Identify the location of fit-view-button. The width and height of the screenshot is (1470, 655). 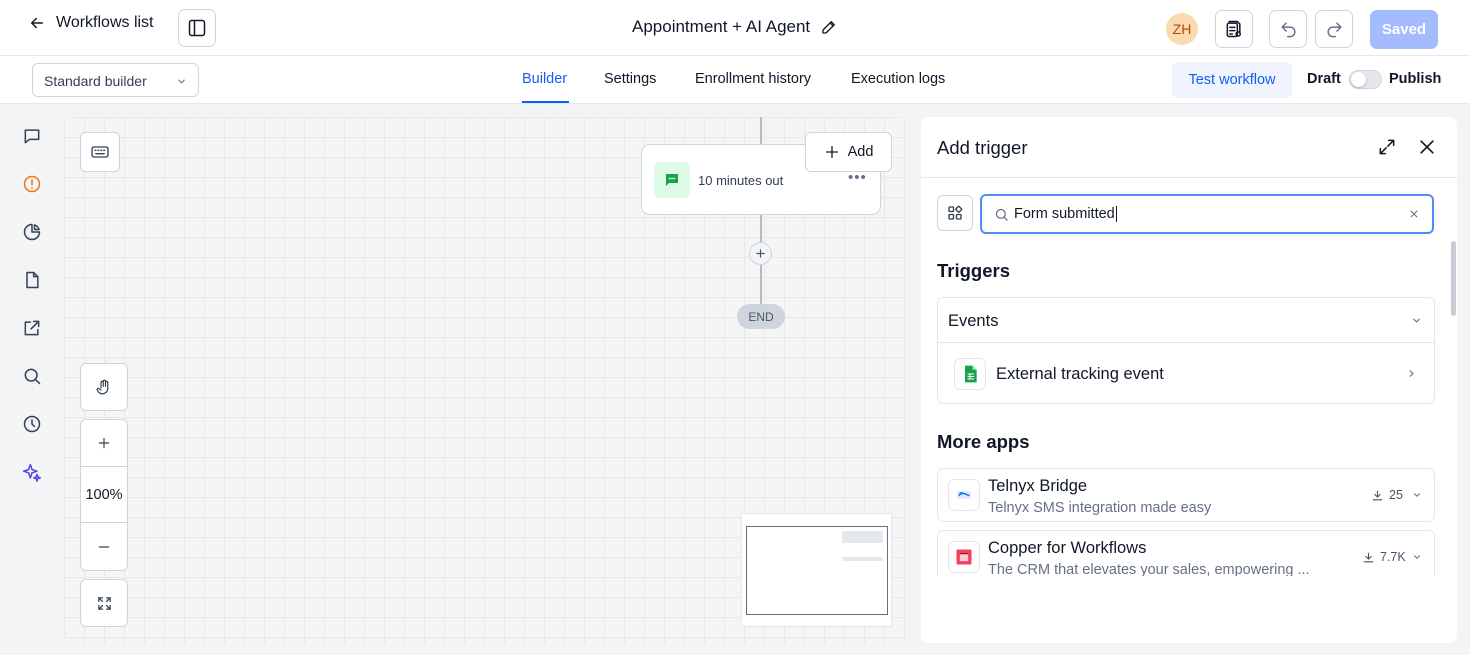
(104, 603).